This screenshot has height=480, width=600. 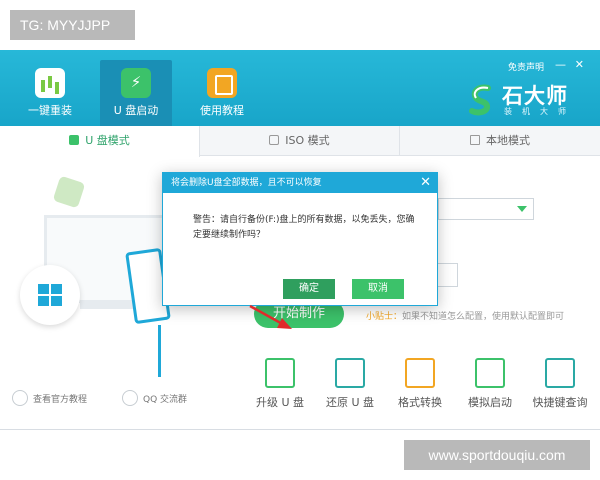 I want to click on tool-label: 模拟启动, so click(x=490, y=402).